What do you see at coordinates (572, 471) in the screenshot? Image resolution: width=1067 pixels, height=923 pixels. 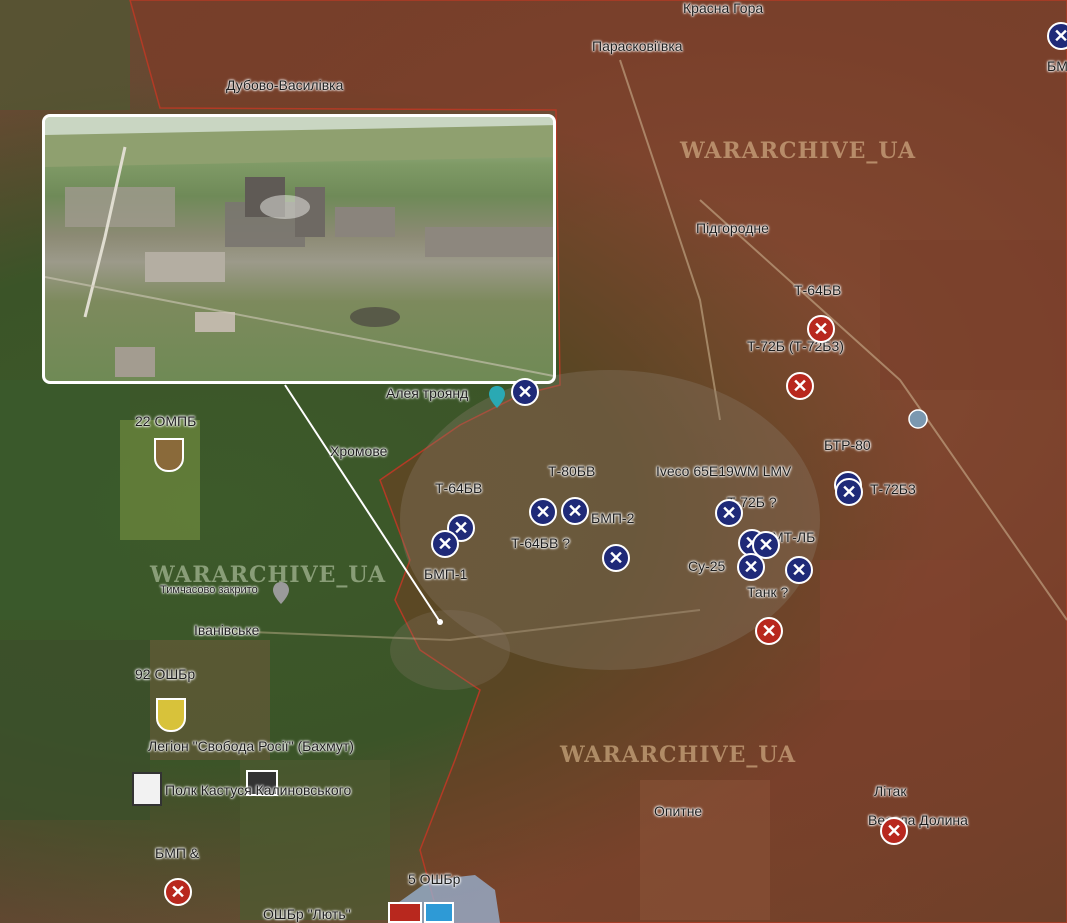 I see `equipment-label: Т-80БВ` at bounding box center [572, 471].